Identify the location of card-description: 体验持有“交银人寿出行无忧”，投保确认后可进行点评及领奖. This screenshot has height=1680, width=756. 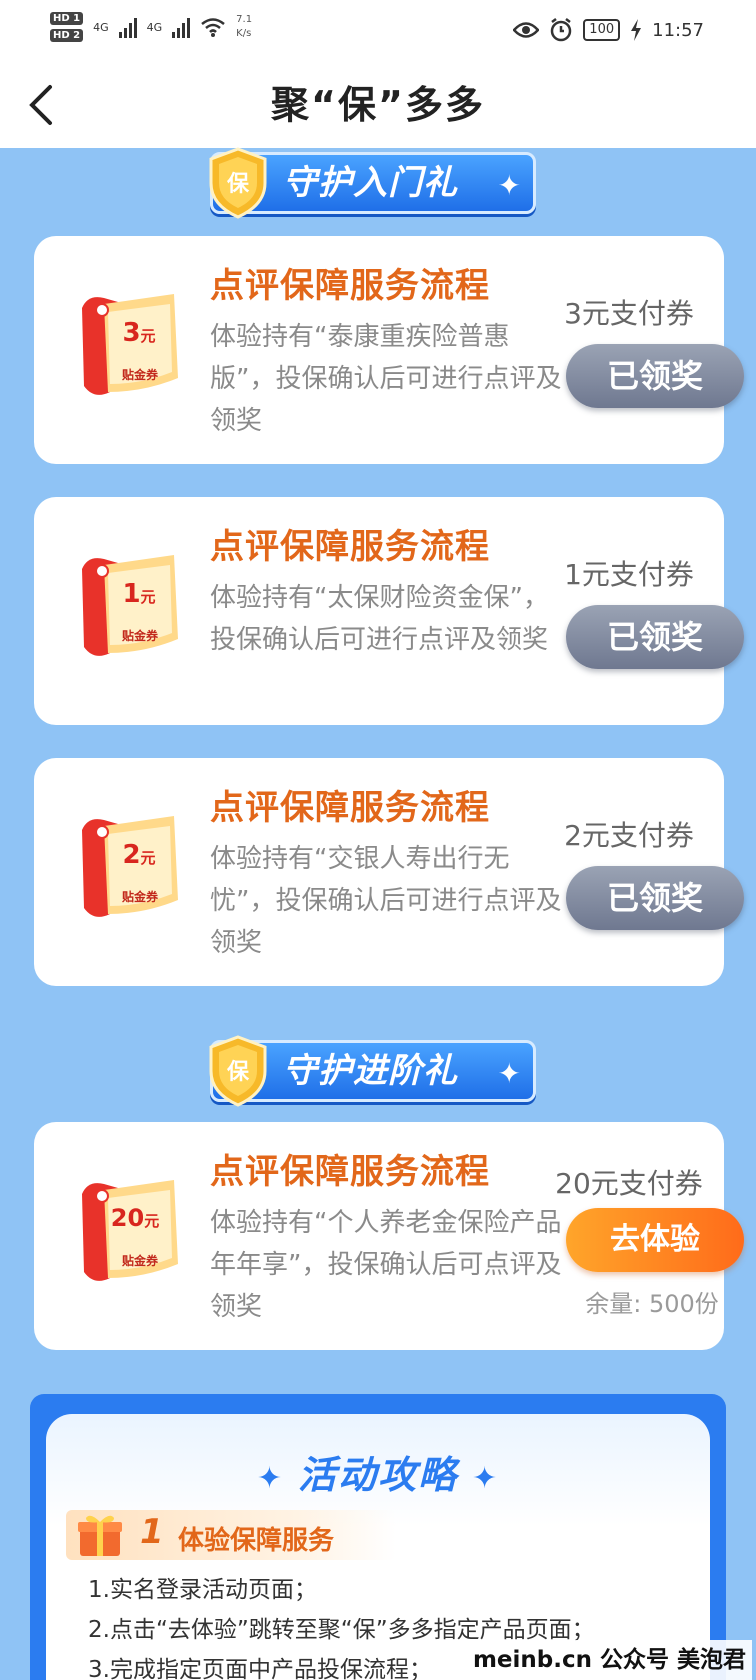
(386, 901).